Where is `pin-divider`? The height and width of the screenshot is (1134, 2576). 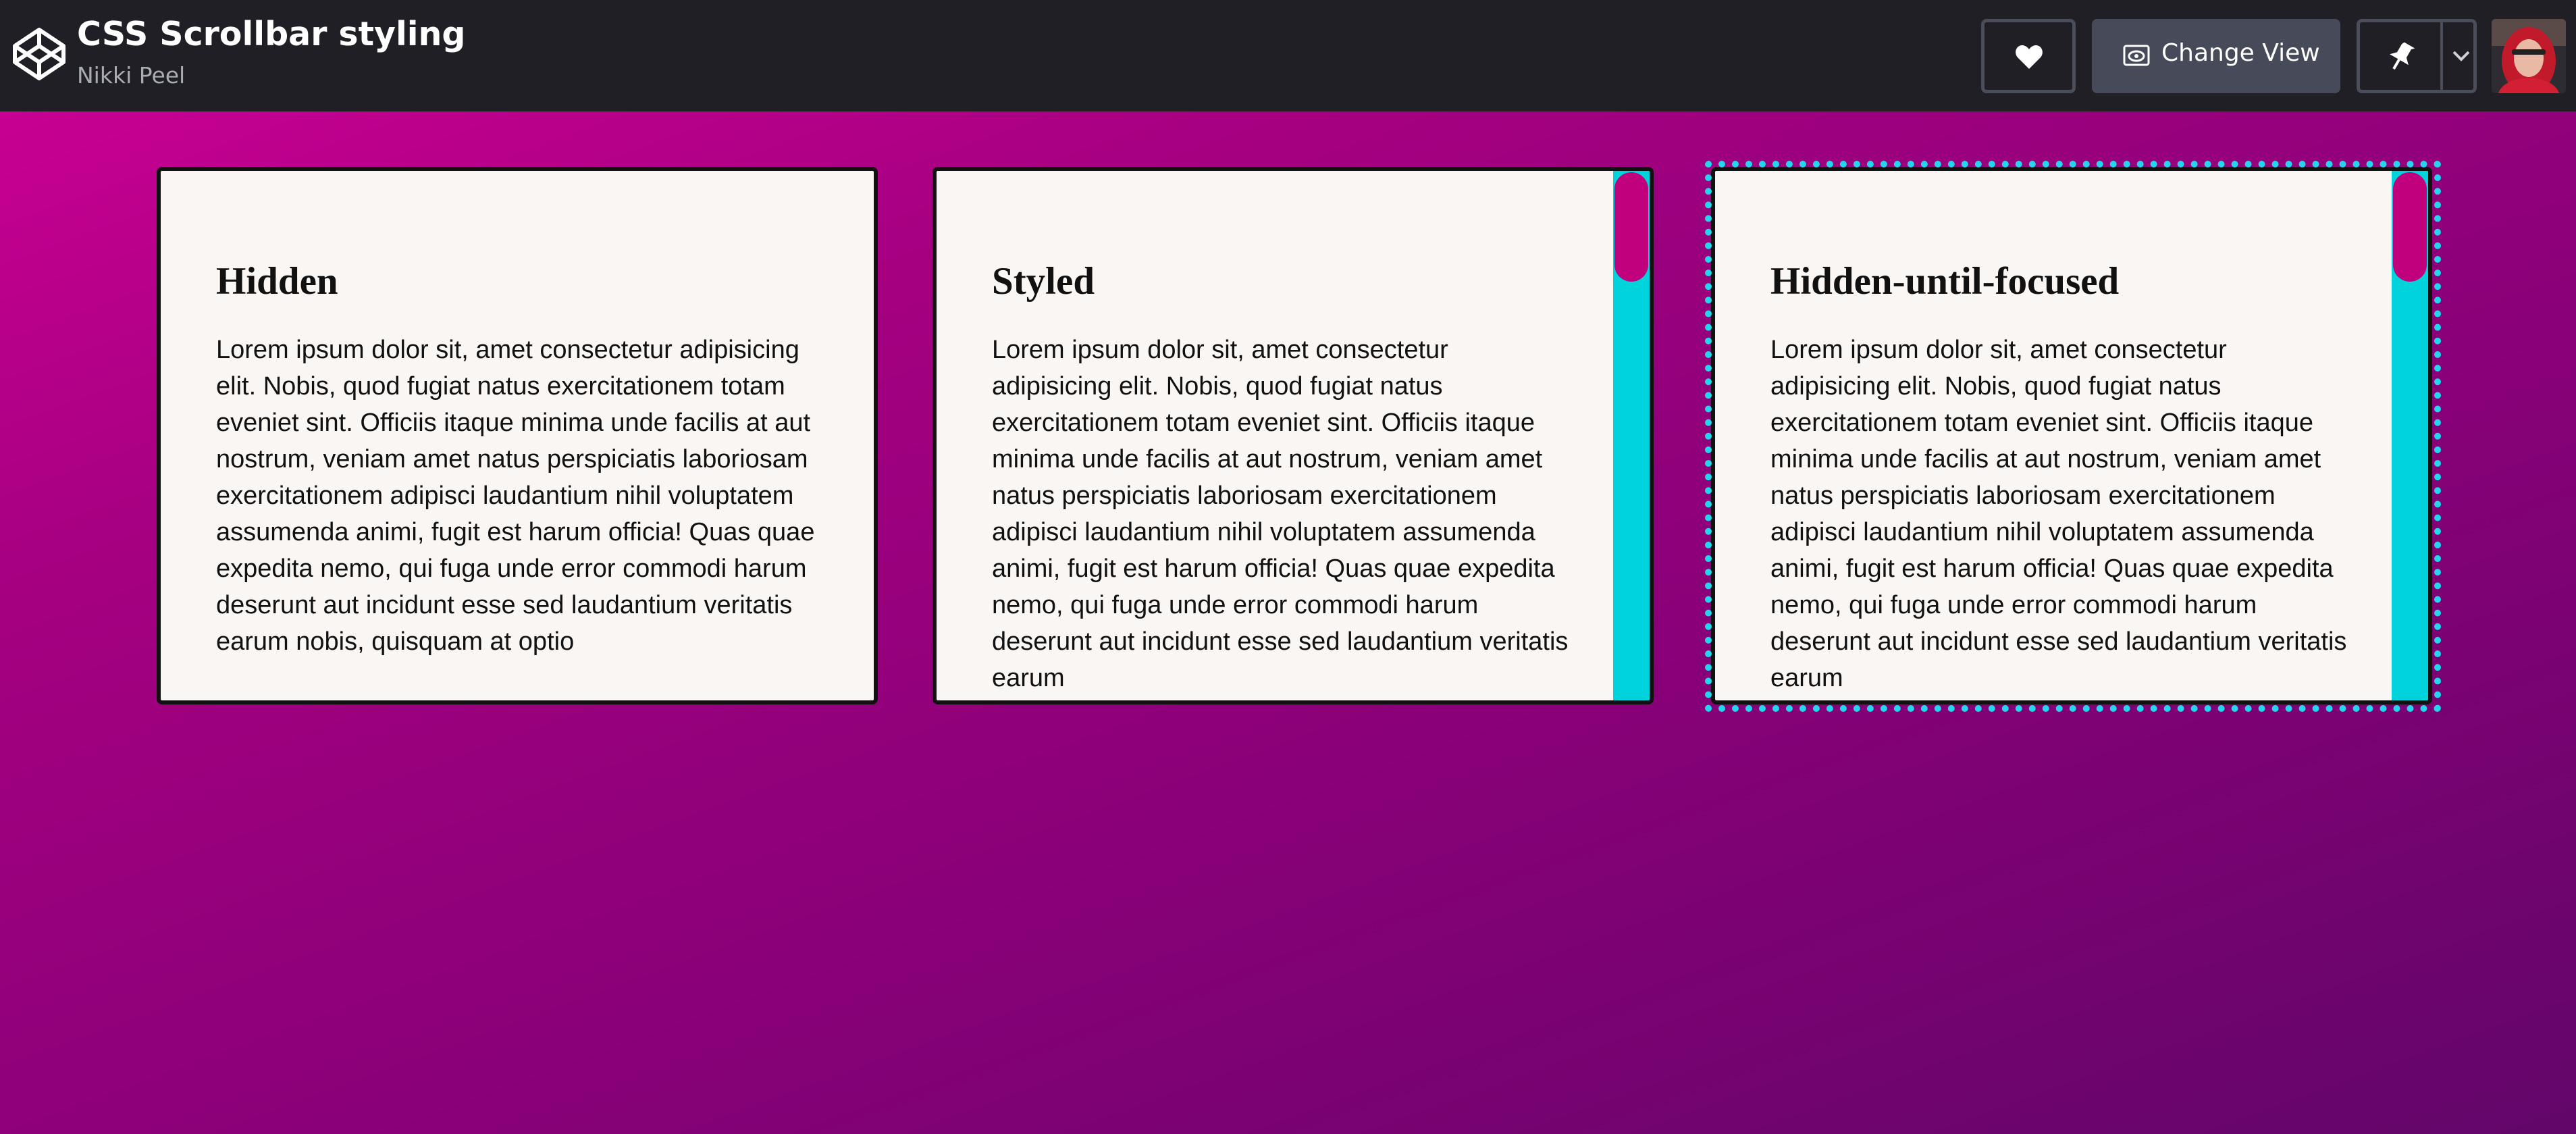 pin-divider is located at coordinates (2441, 56).